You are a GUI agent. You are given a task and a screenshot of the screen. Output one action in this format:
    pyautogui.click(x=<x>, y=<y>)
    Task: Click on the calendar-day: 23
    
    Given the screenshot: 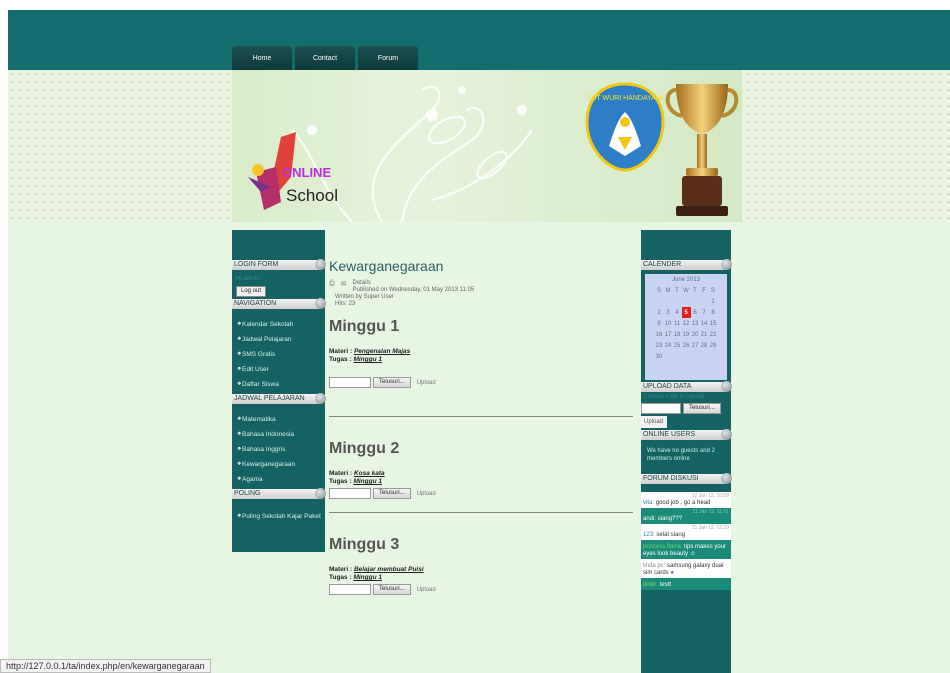 What is the action you would take?
    pyautogui.click(x=659, y=345)
    